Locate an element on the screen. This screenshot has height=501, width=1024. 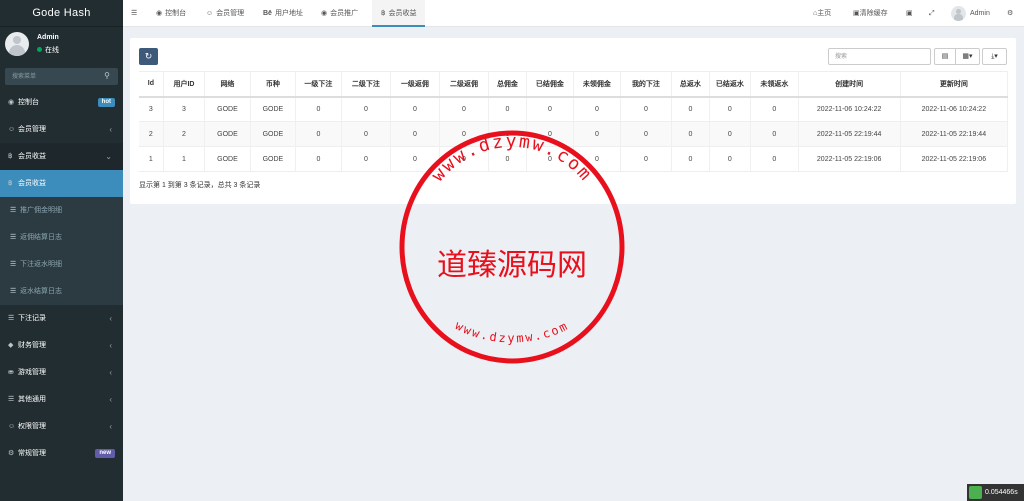
col-header: 二级返佣 is located at coordinates (464, 84).